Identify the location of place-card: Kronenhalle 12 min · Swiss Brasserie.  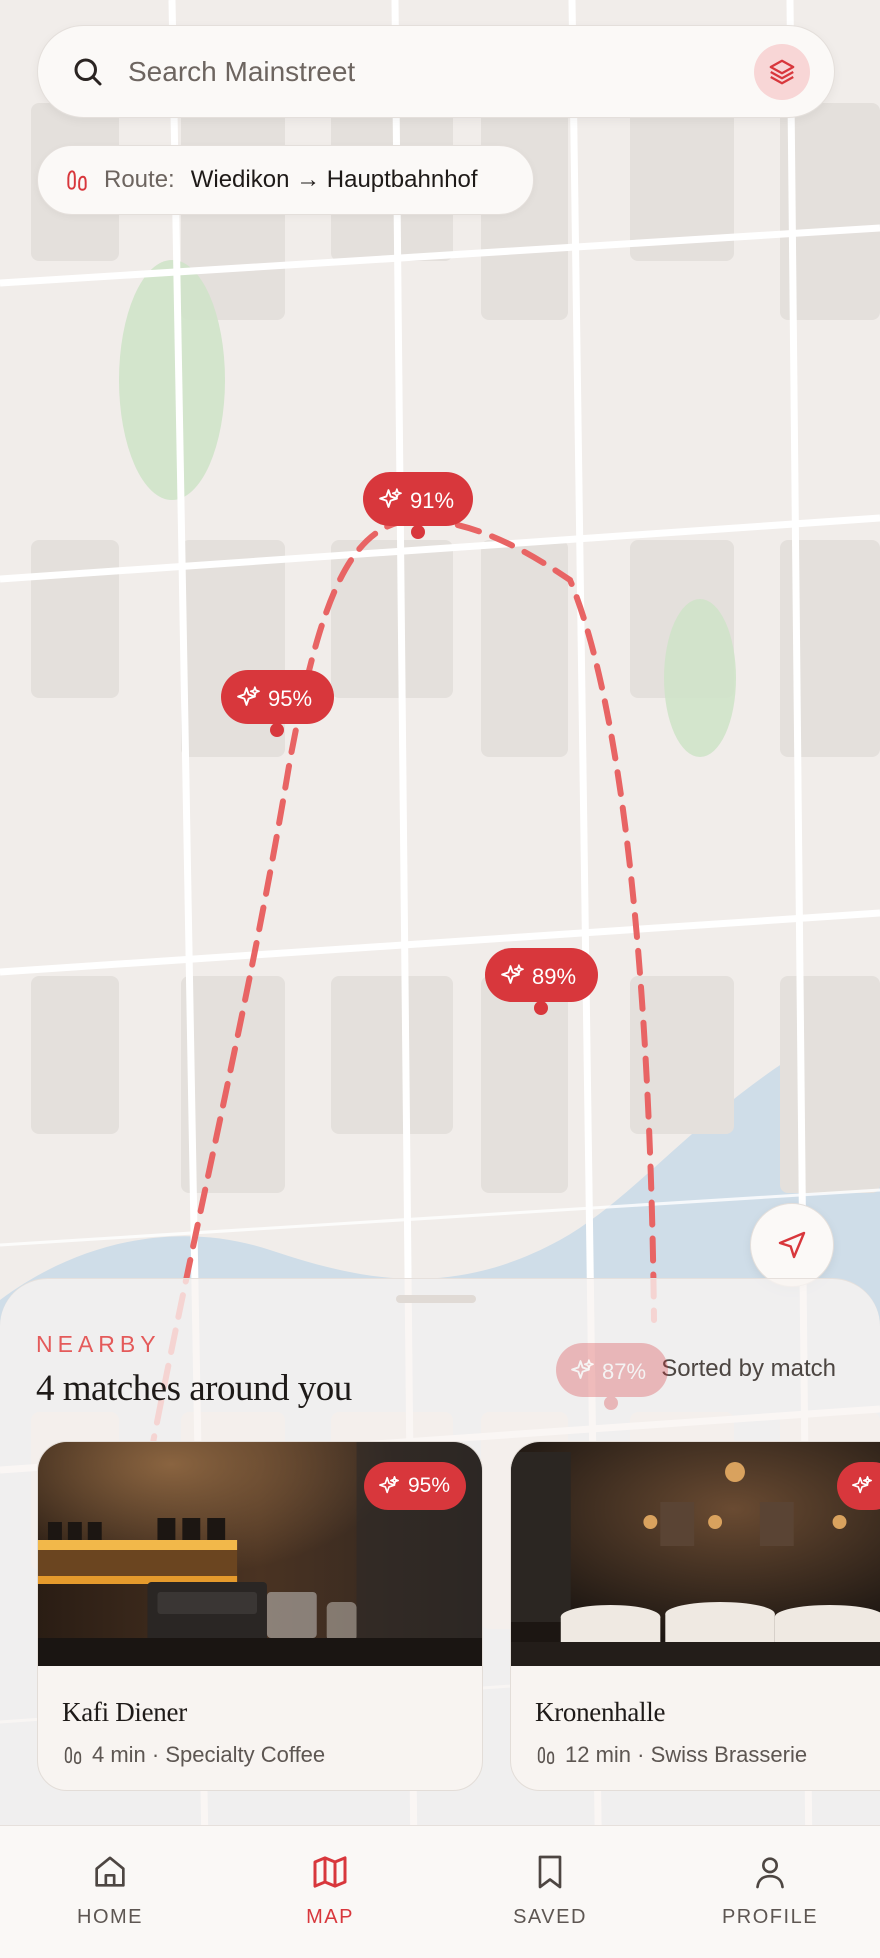
(695, 1616).